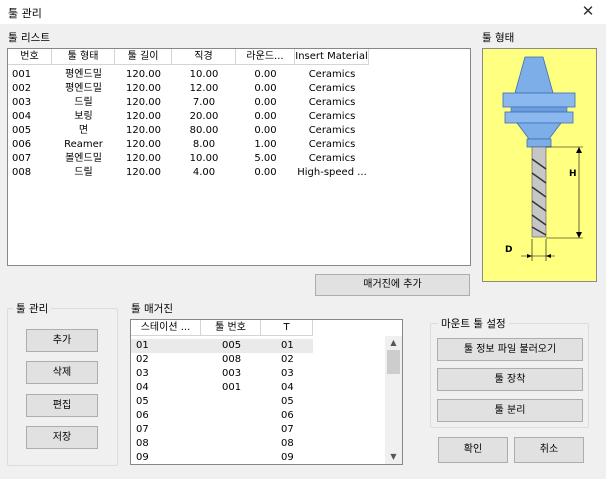  What do you see at coordinates (232, 359) in the screenshot?
I see `magazine-cell: 008` at bounding box center [232, 359].